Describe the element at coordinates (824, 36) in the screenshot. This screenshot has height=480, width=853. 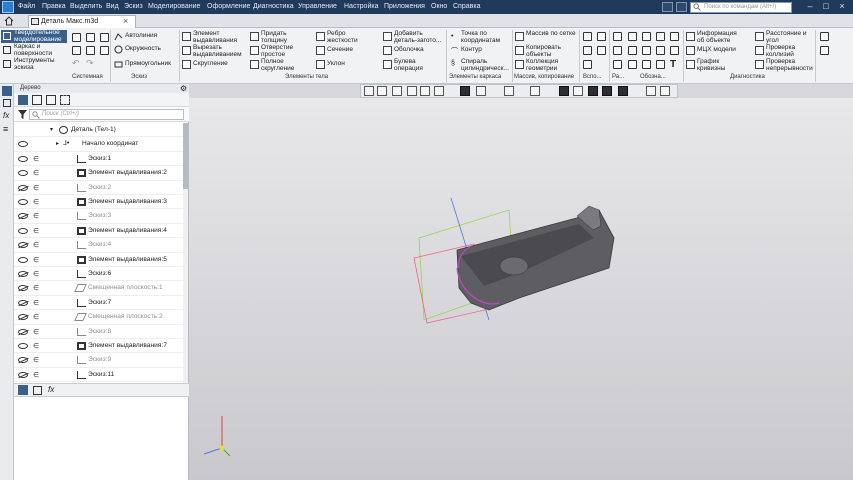
I see `ribbon-extra-icon` at that location.